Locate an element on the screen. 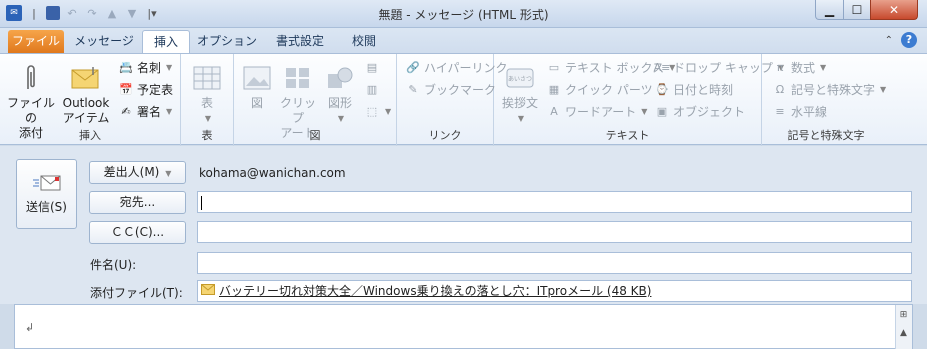  greeting-button: あいさつ 挨拶文 ▼ is located at coordinates (520, 94).